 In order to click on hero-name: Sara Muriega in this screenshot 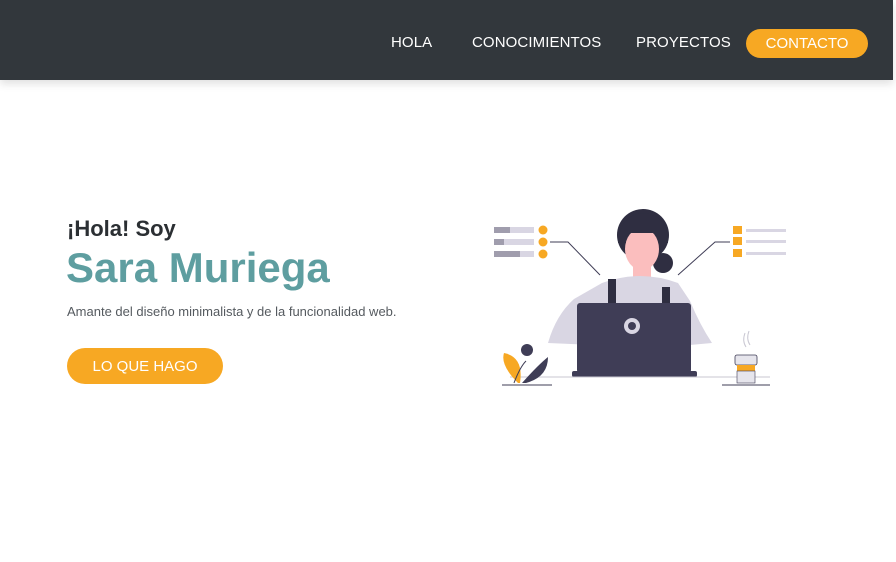, I will do `click(198, 267)`.